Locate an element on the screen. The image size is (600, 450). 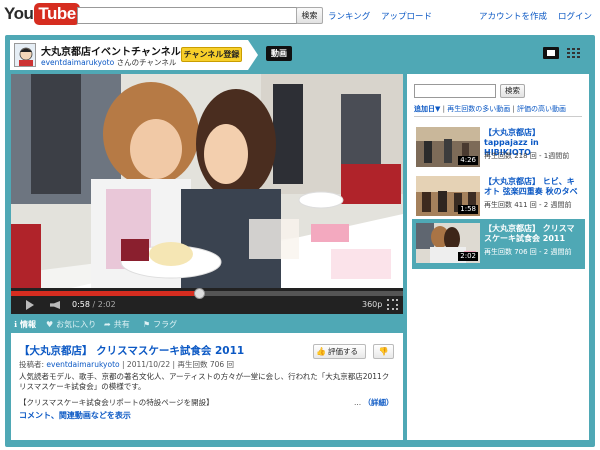
heart-icon: ♥ is located at coordinates (50, 324).